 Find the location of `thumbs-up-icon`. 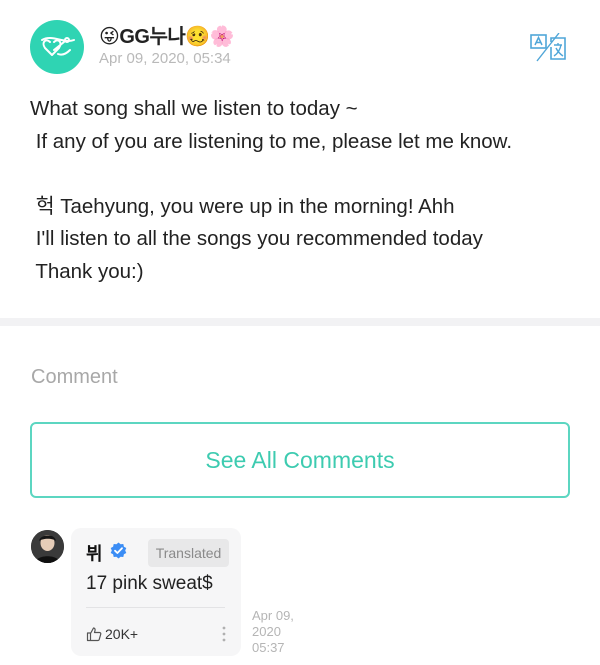

thumbs-up-icon is located at coordinates (94, 634).